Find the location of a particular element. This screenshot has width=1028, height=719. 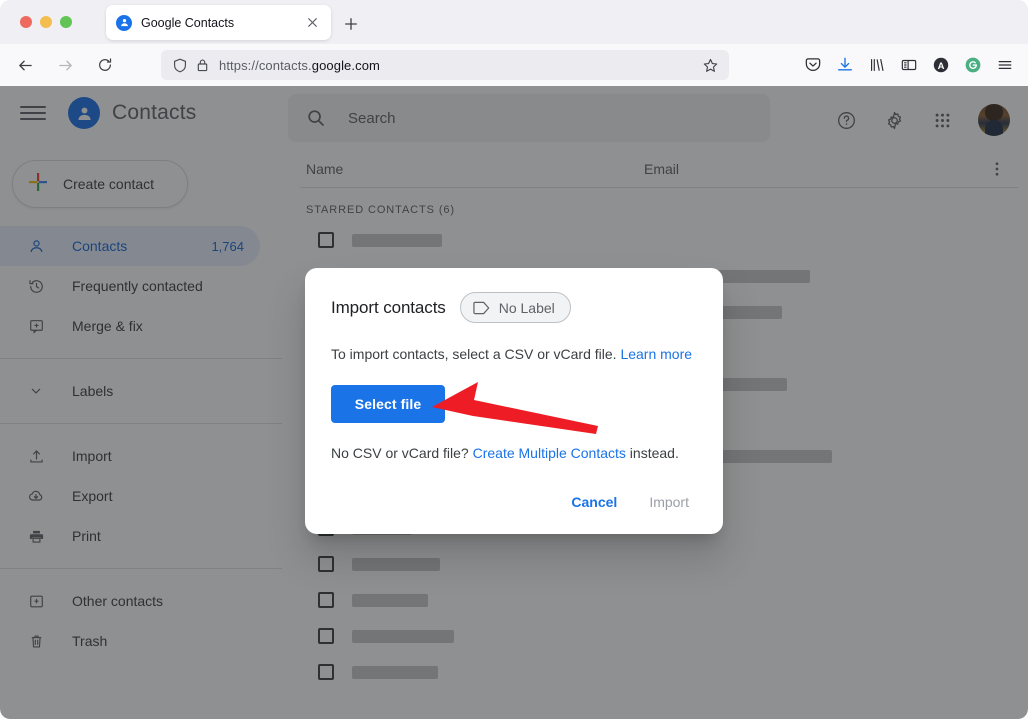

close-window-button is located at coordinates (26, 22).